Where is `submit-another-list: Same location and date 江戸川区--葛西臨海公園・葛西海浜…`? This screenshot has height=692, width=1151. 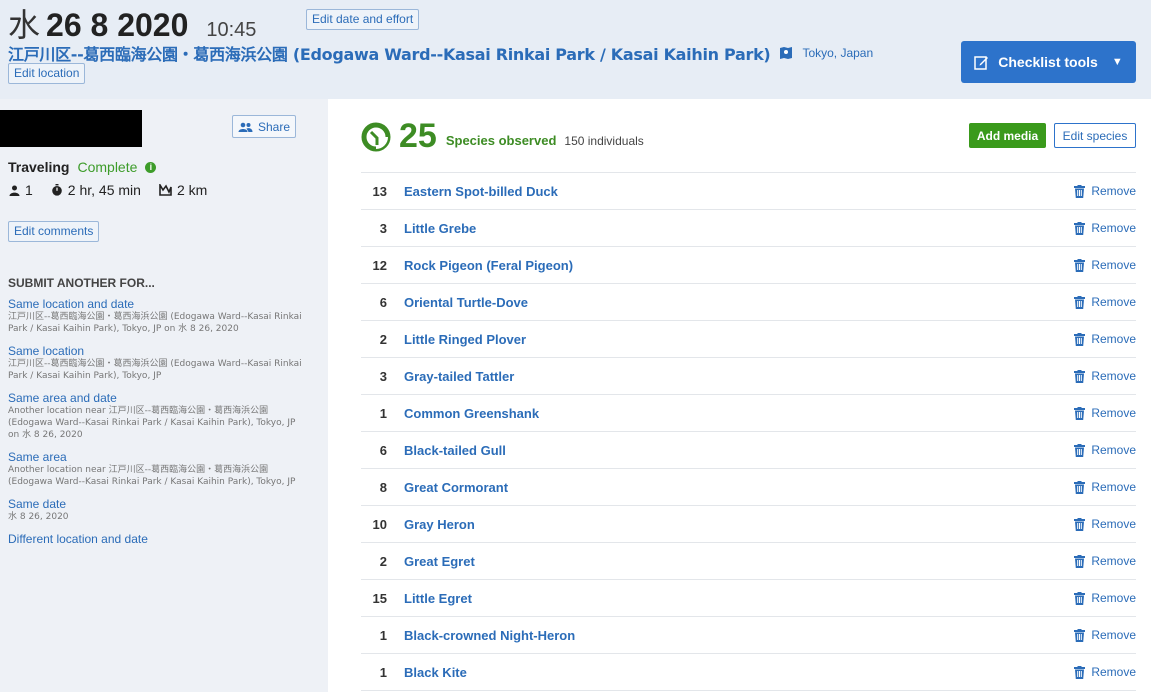
submit-another-list: Same location and date 江戸川区--葛西臨海公園・葛西海浜… is located at coordinates (158, 426).